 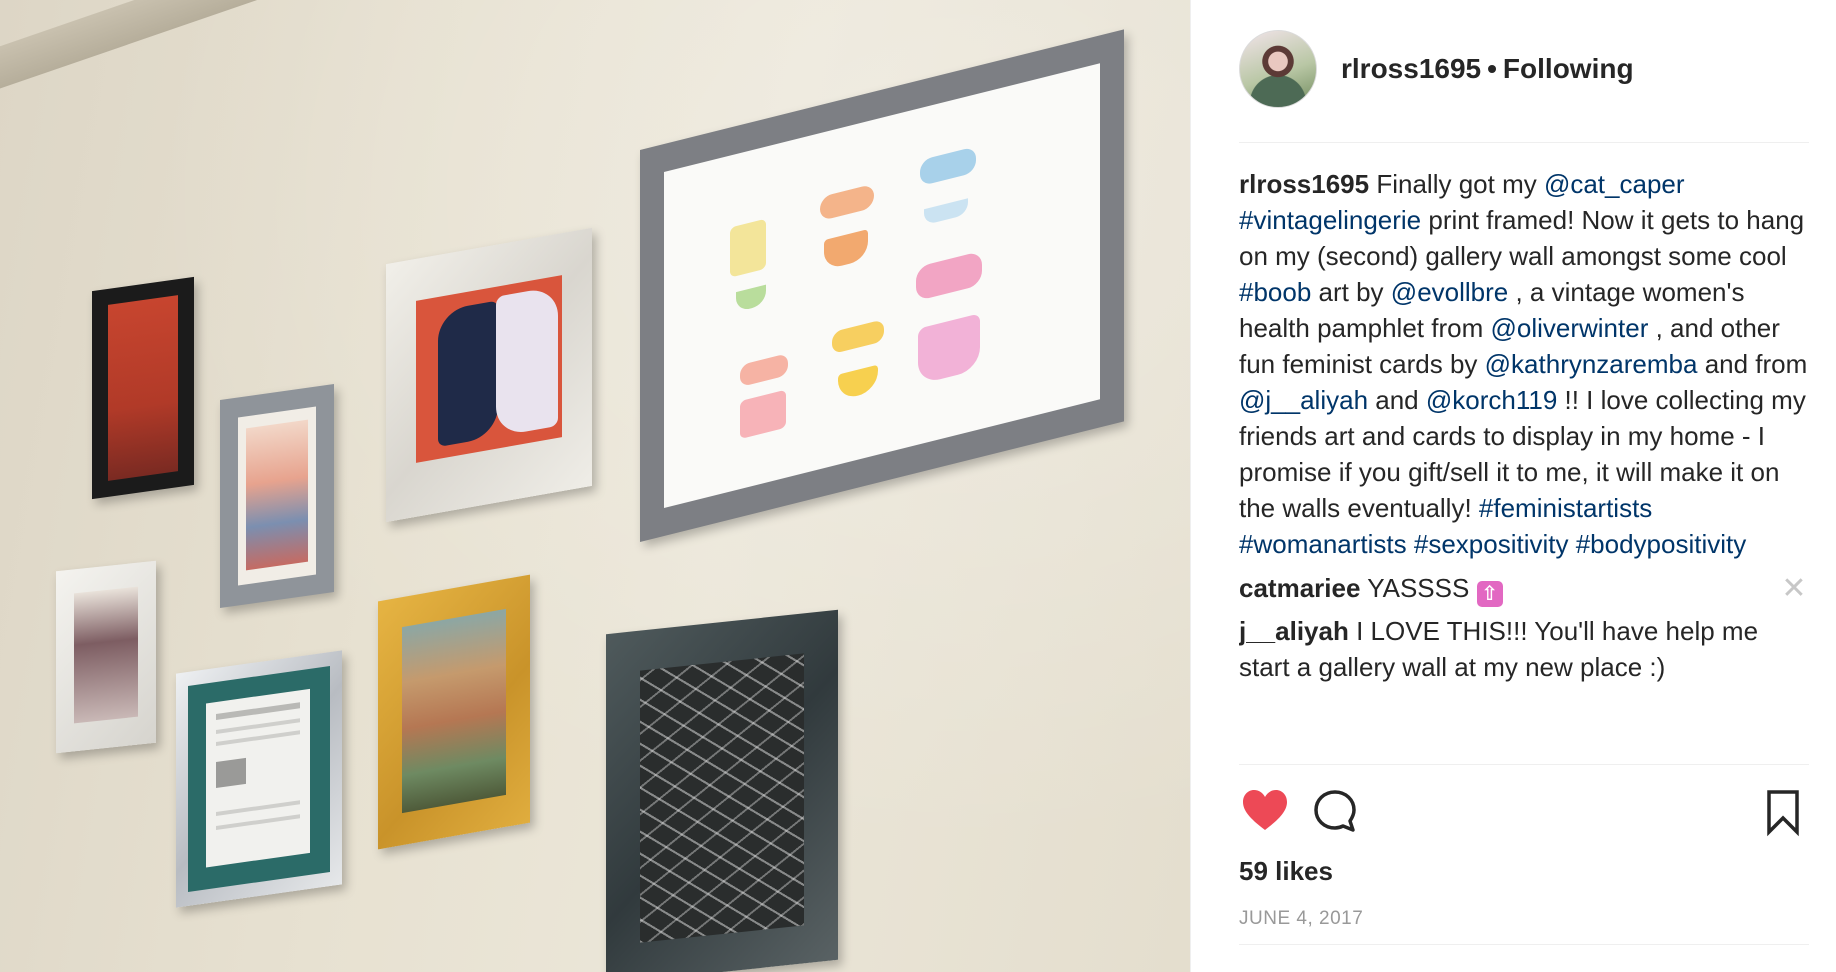 What do you see at coordinates (1265, 812) in the screenshot?
I see `heart-filled-icon` at bounding box center [1265, 812].